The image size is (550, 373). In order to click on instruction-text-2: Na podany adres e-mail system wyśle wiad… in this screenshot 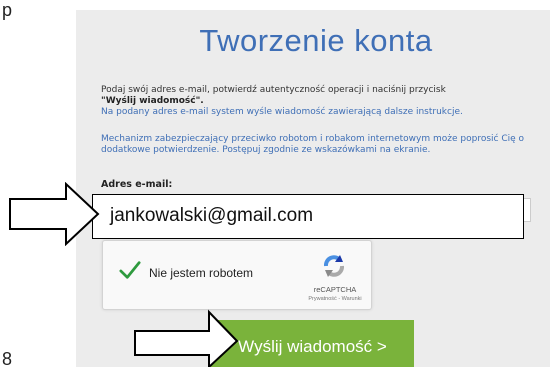, I will do `click(282, 112)`.